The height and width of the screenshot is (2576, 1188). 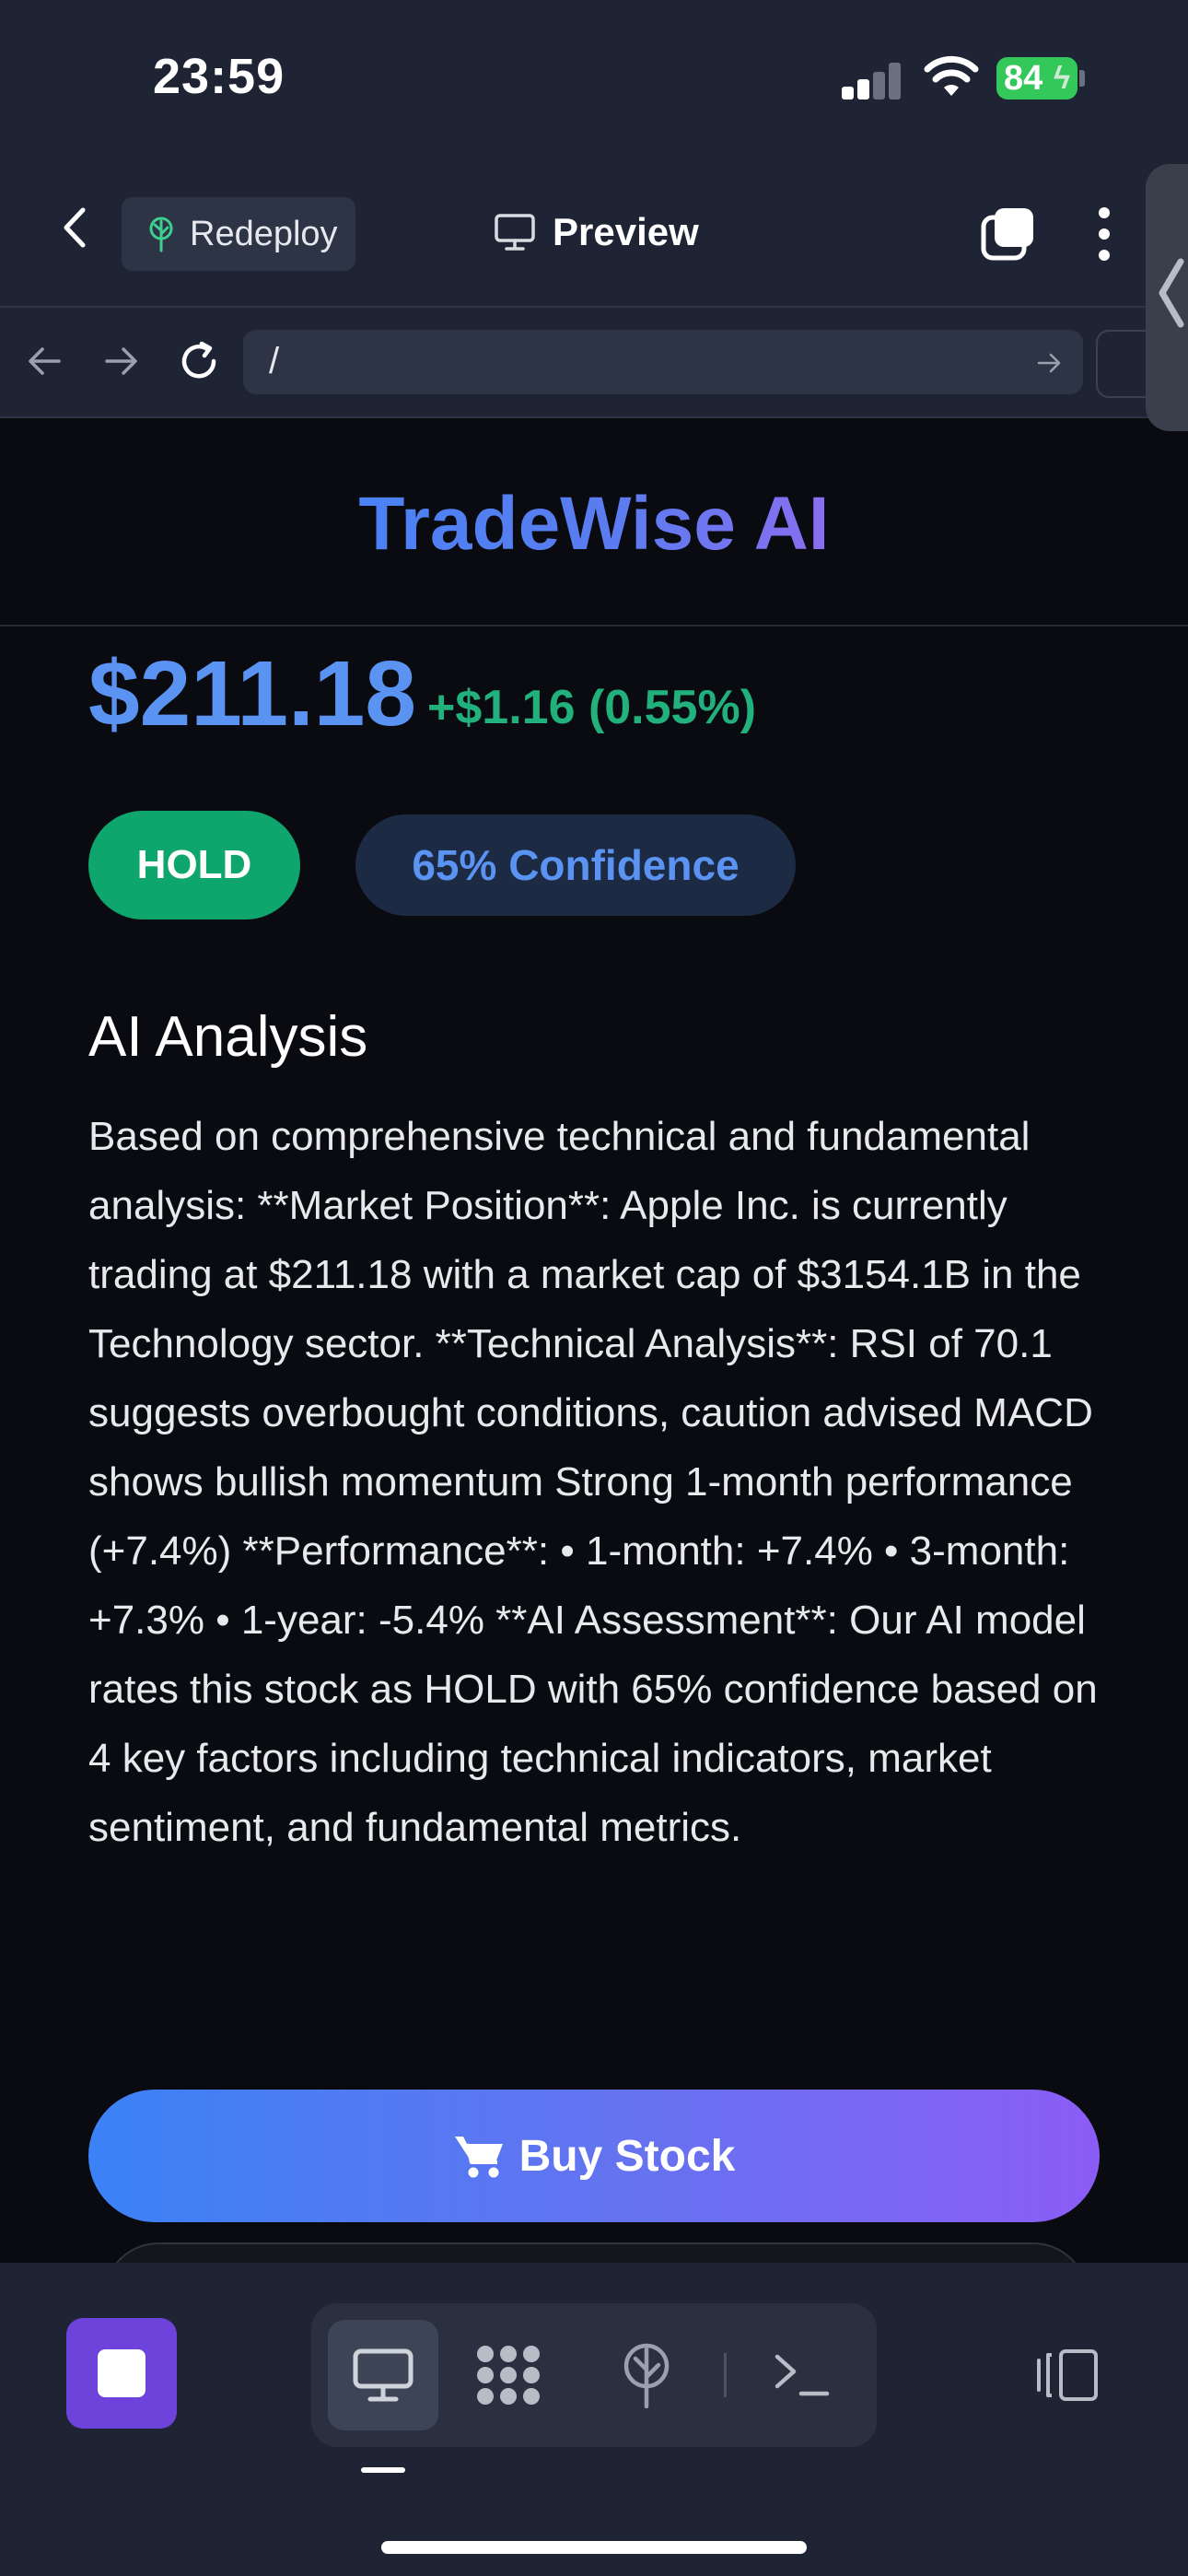 What do you see at coordinates (264, 233) in the screenshot?
I see `redeploy-label: Redeploy` at bounding box center [264, 233].